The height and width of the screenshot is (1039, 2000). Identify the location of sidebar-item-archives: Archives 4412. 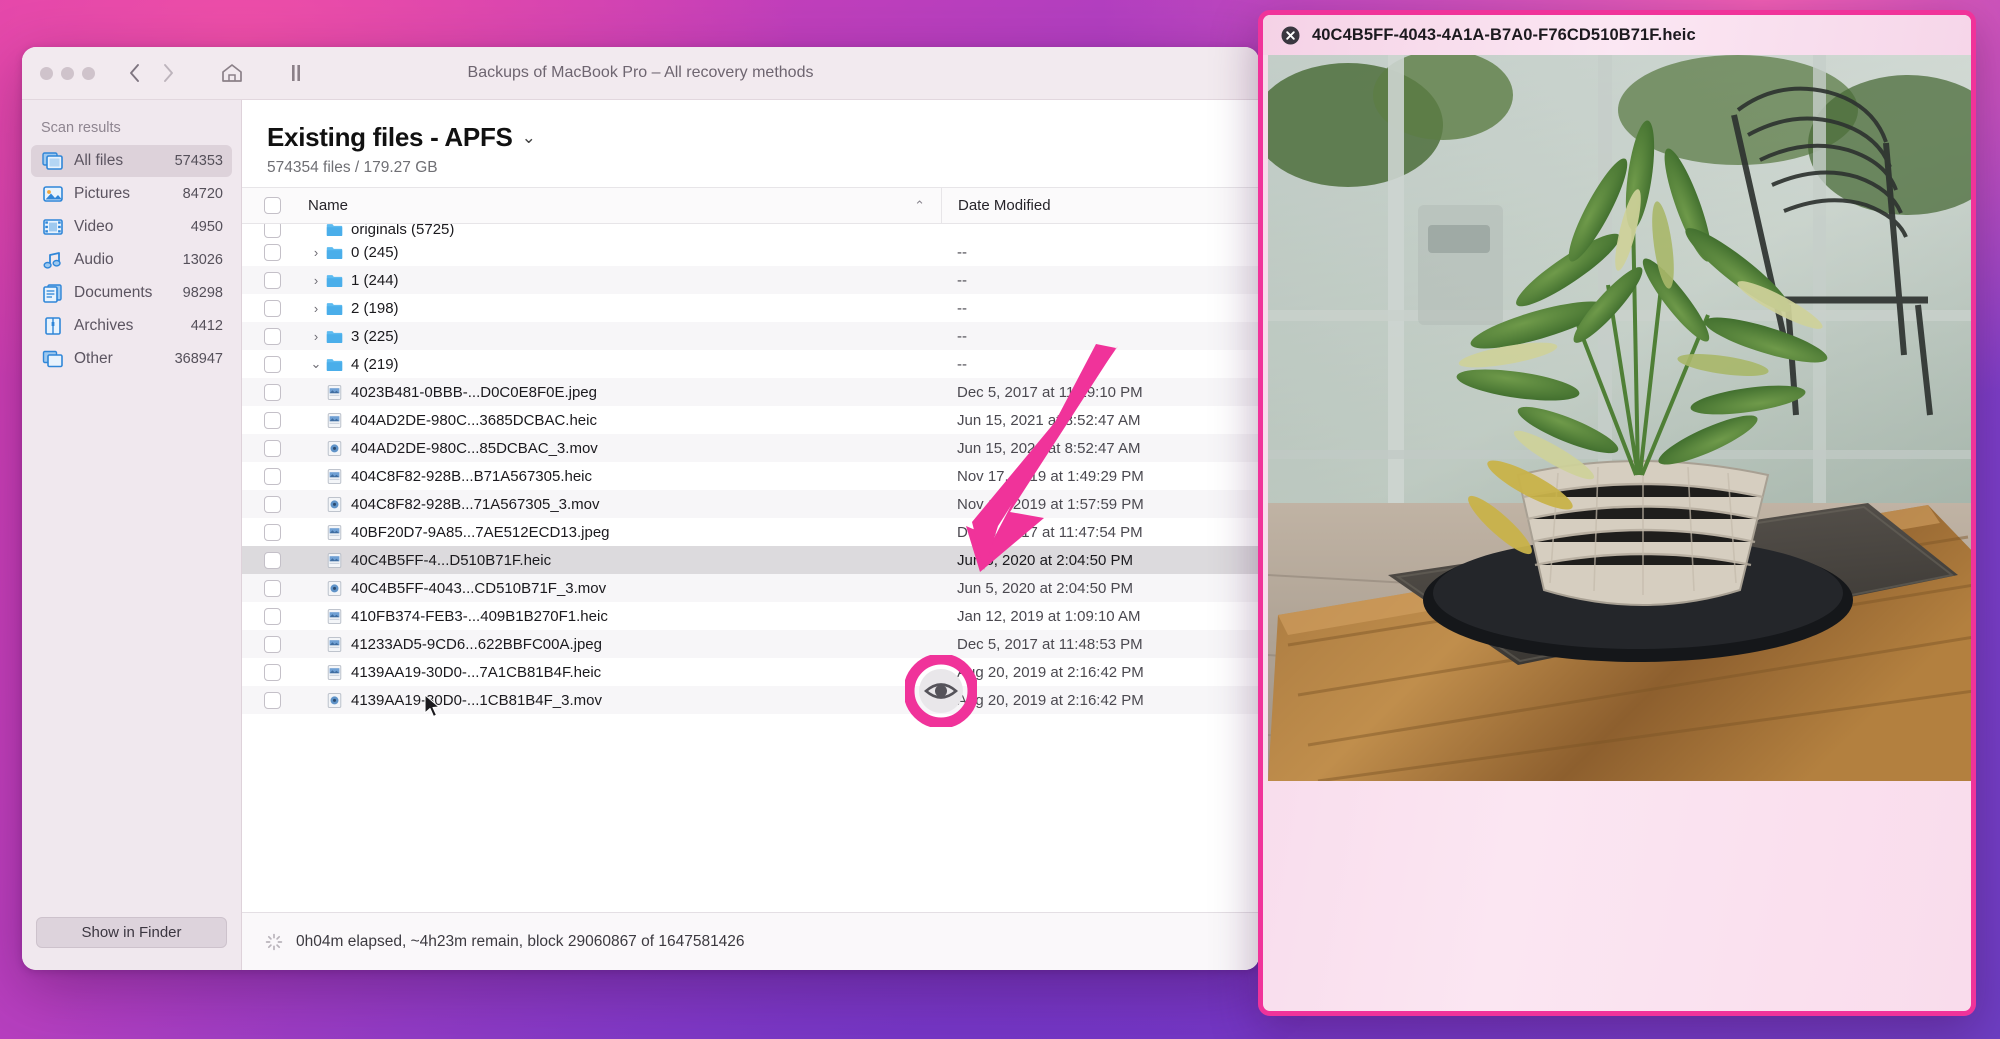
(131, 326).